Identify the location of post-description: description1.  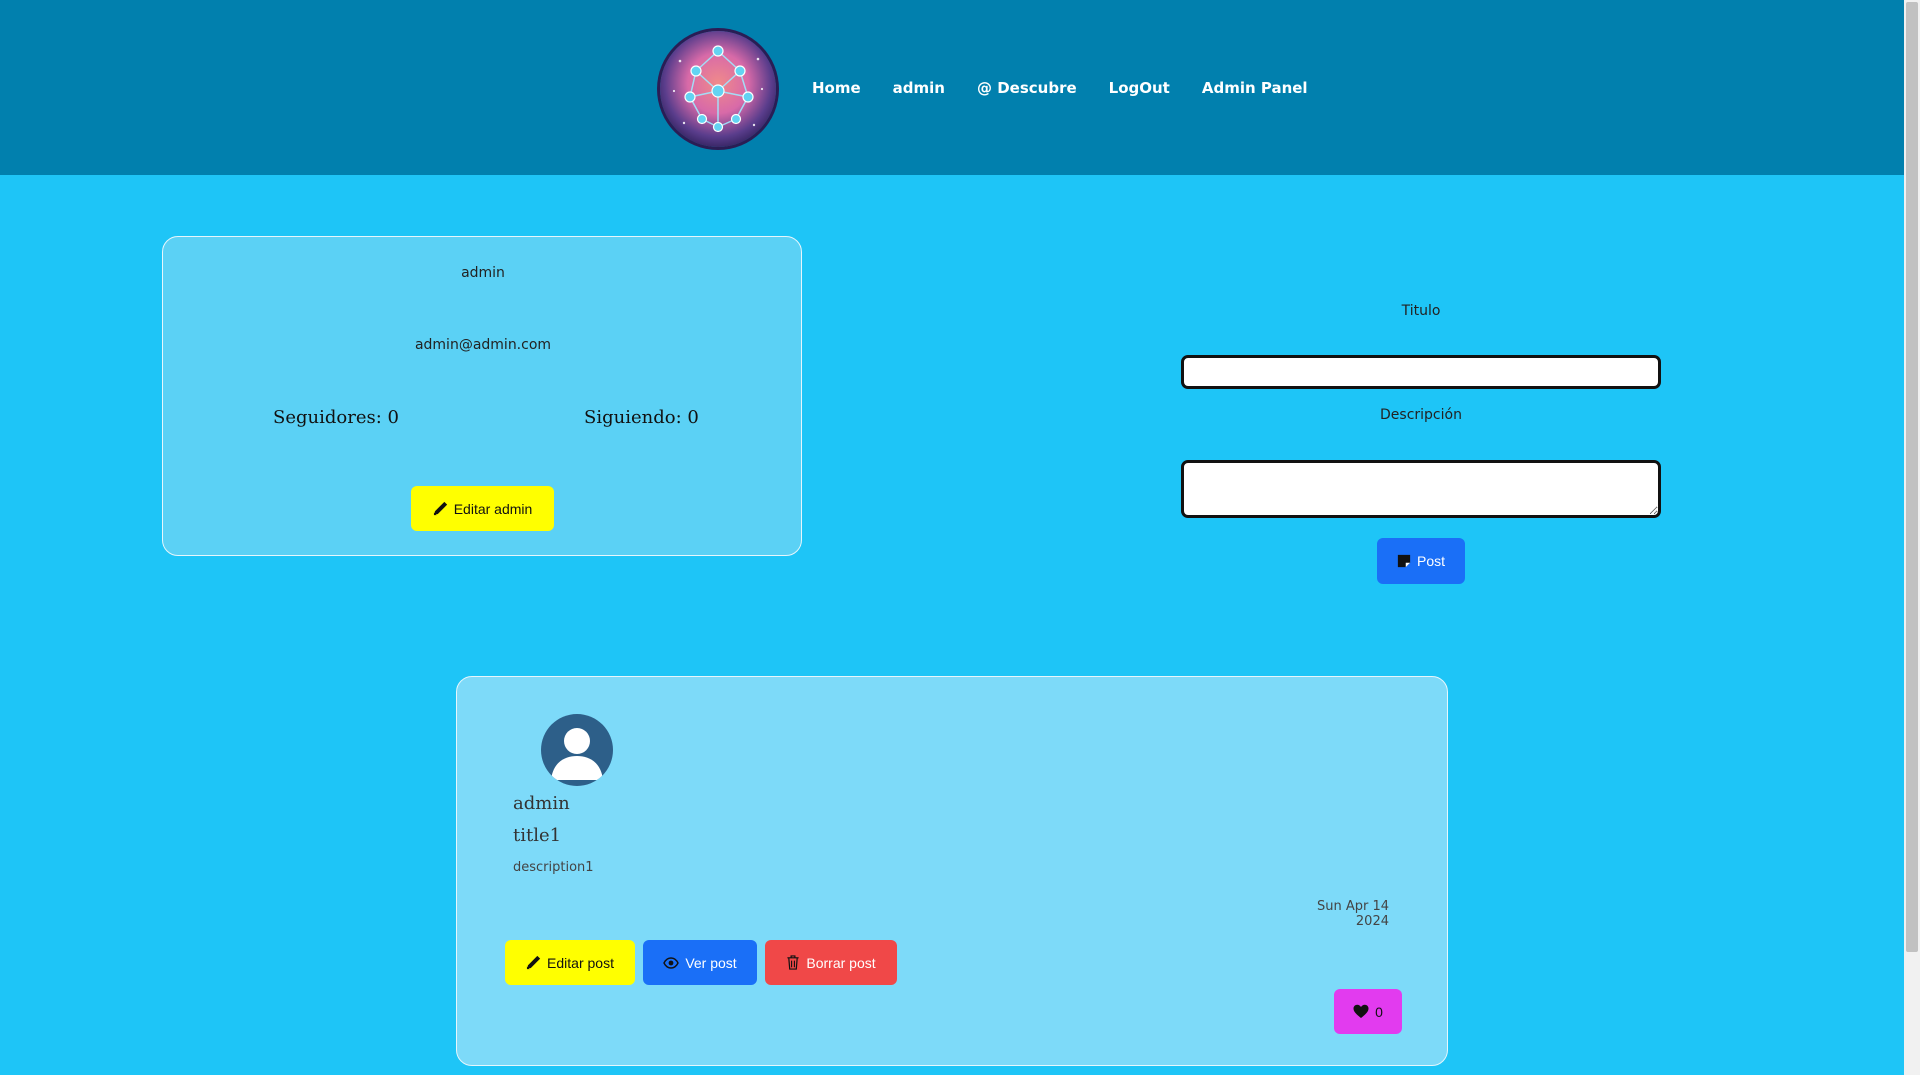
(553, 867).